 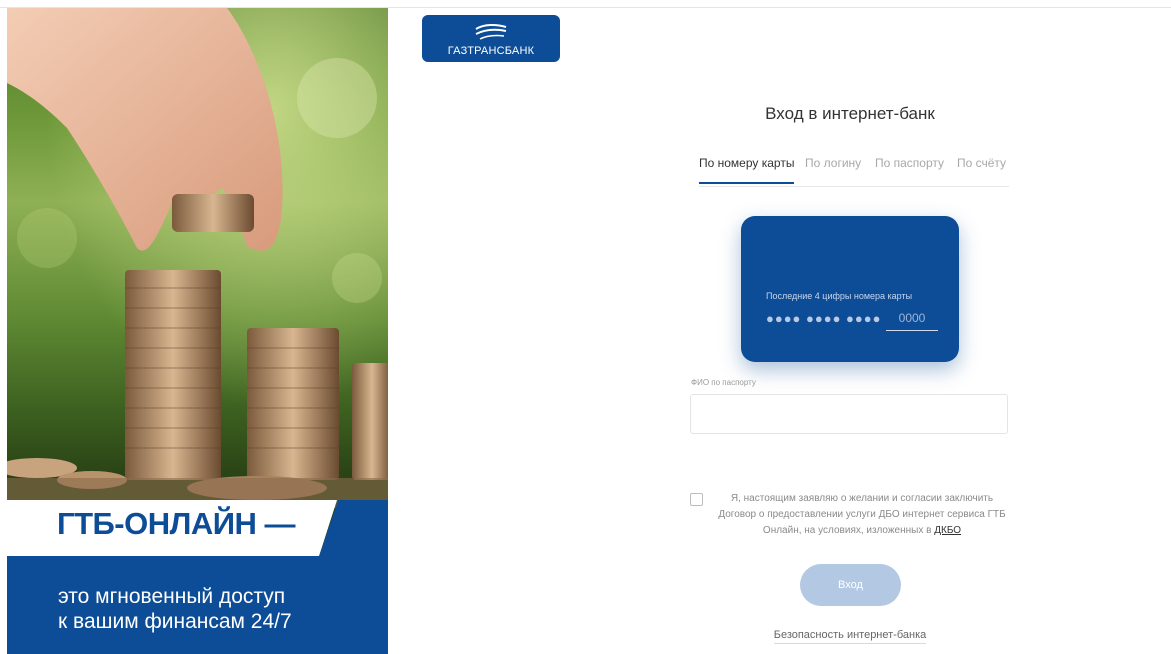 I want to click on login-title: Вход в интернет-банк, so click(x=850, y=113).